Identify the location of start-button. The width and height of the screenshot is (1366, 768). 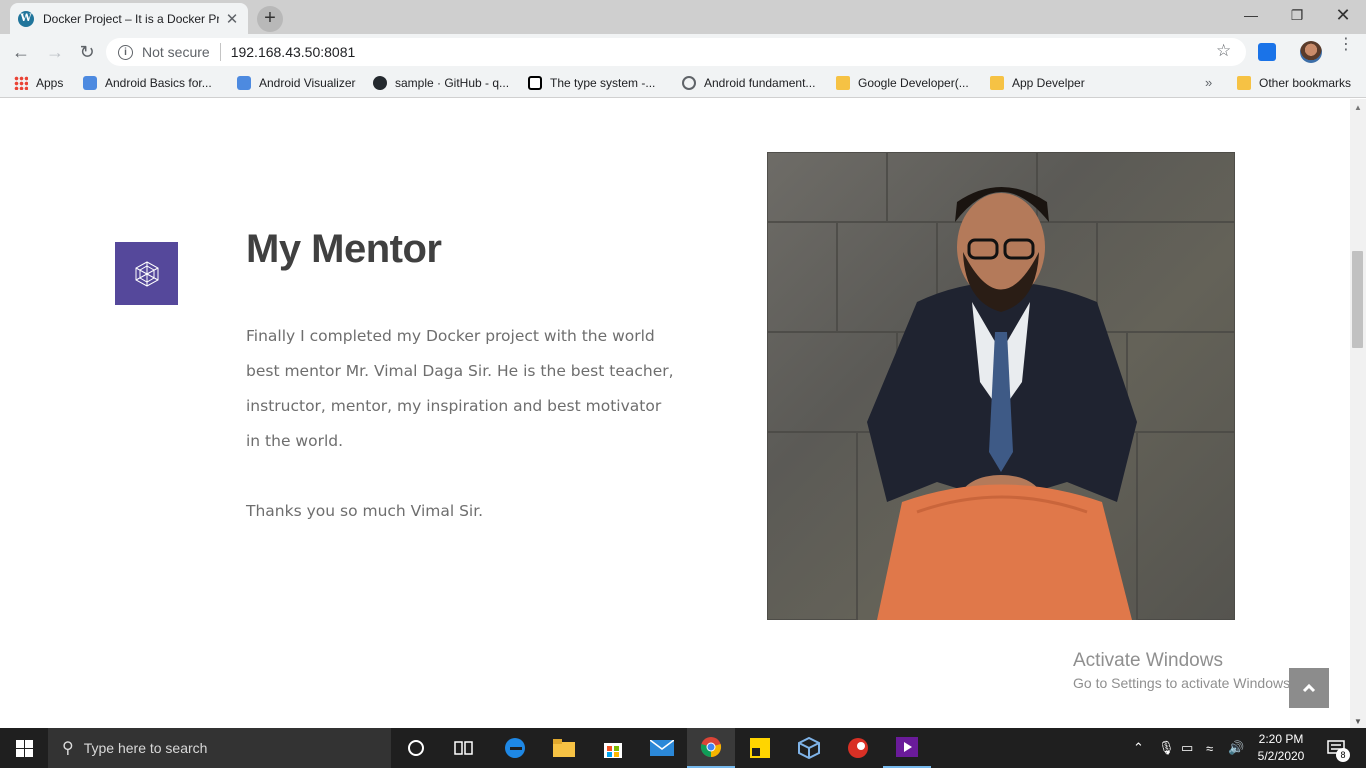
(24, 748).